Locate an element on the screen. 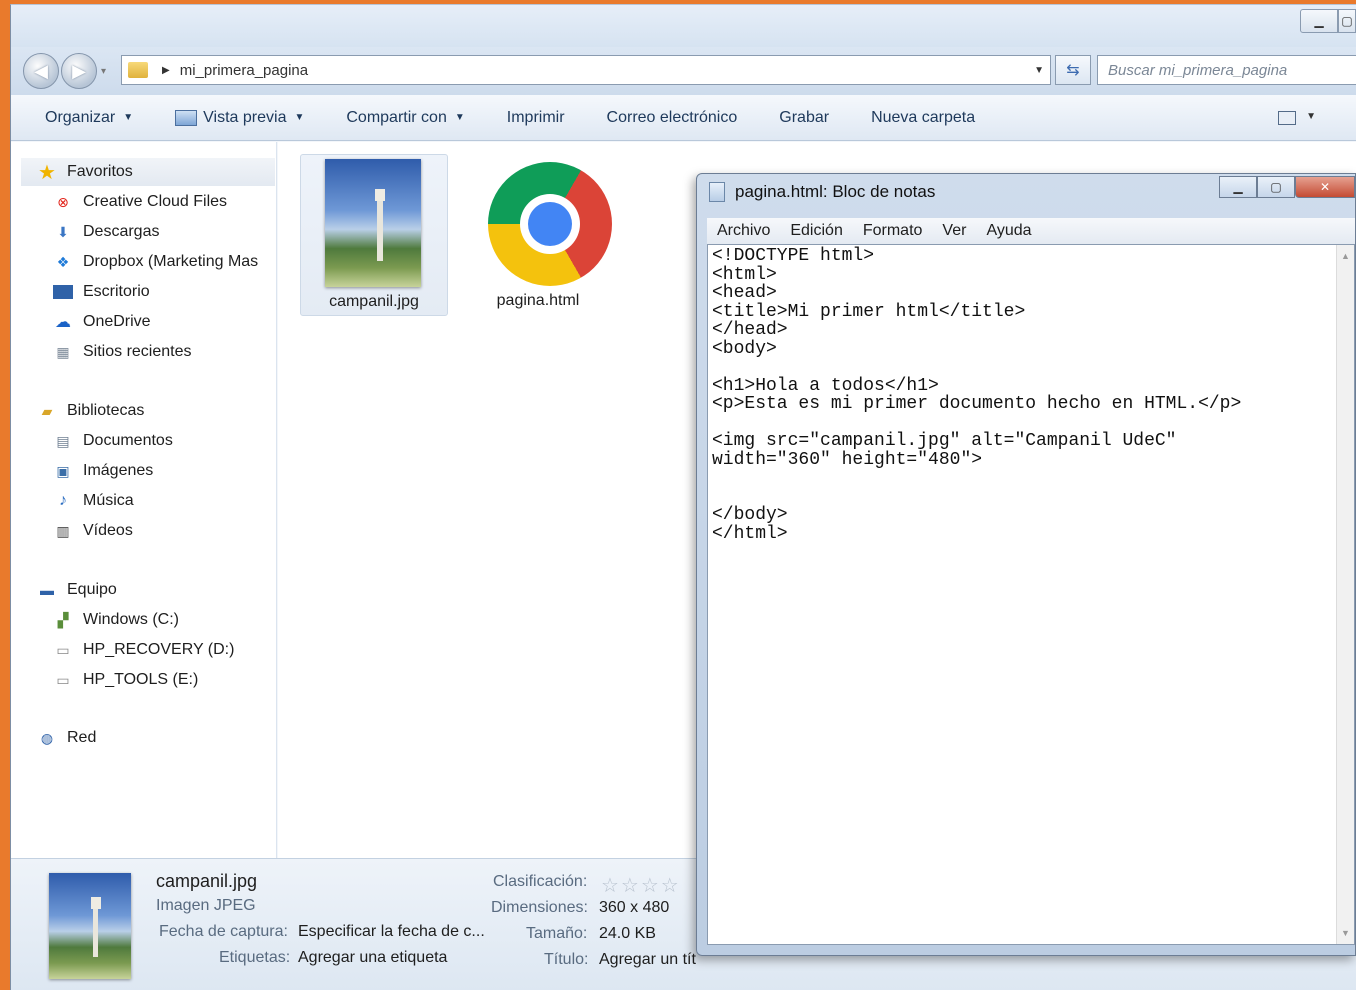  refresh-icon: ⇆ is located at coordinates (1073, 70).